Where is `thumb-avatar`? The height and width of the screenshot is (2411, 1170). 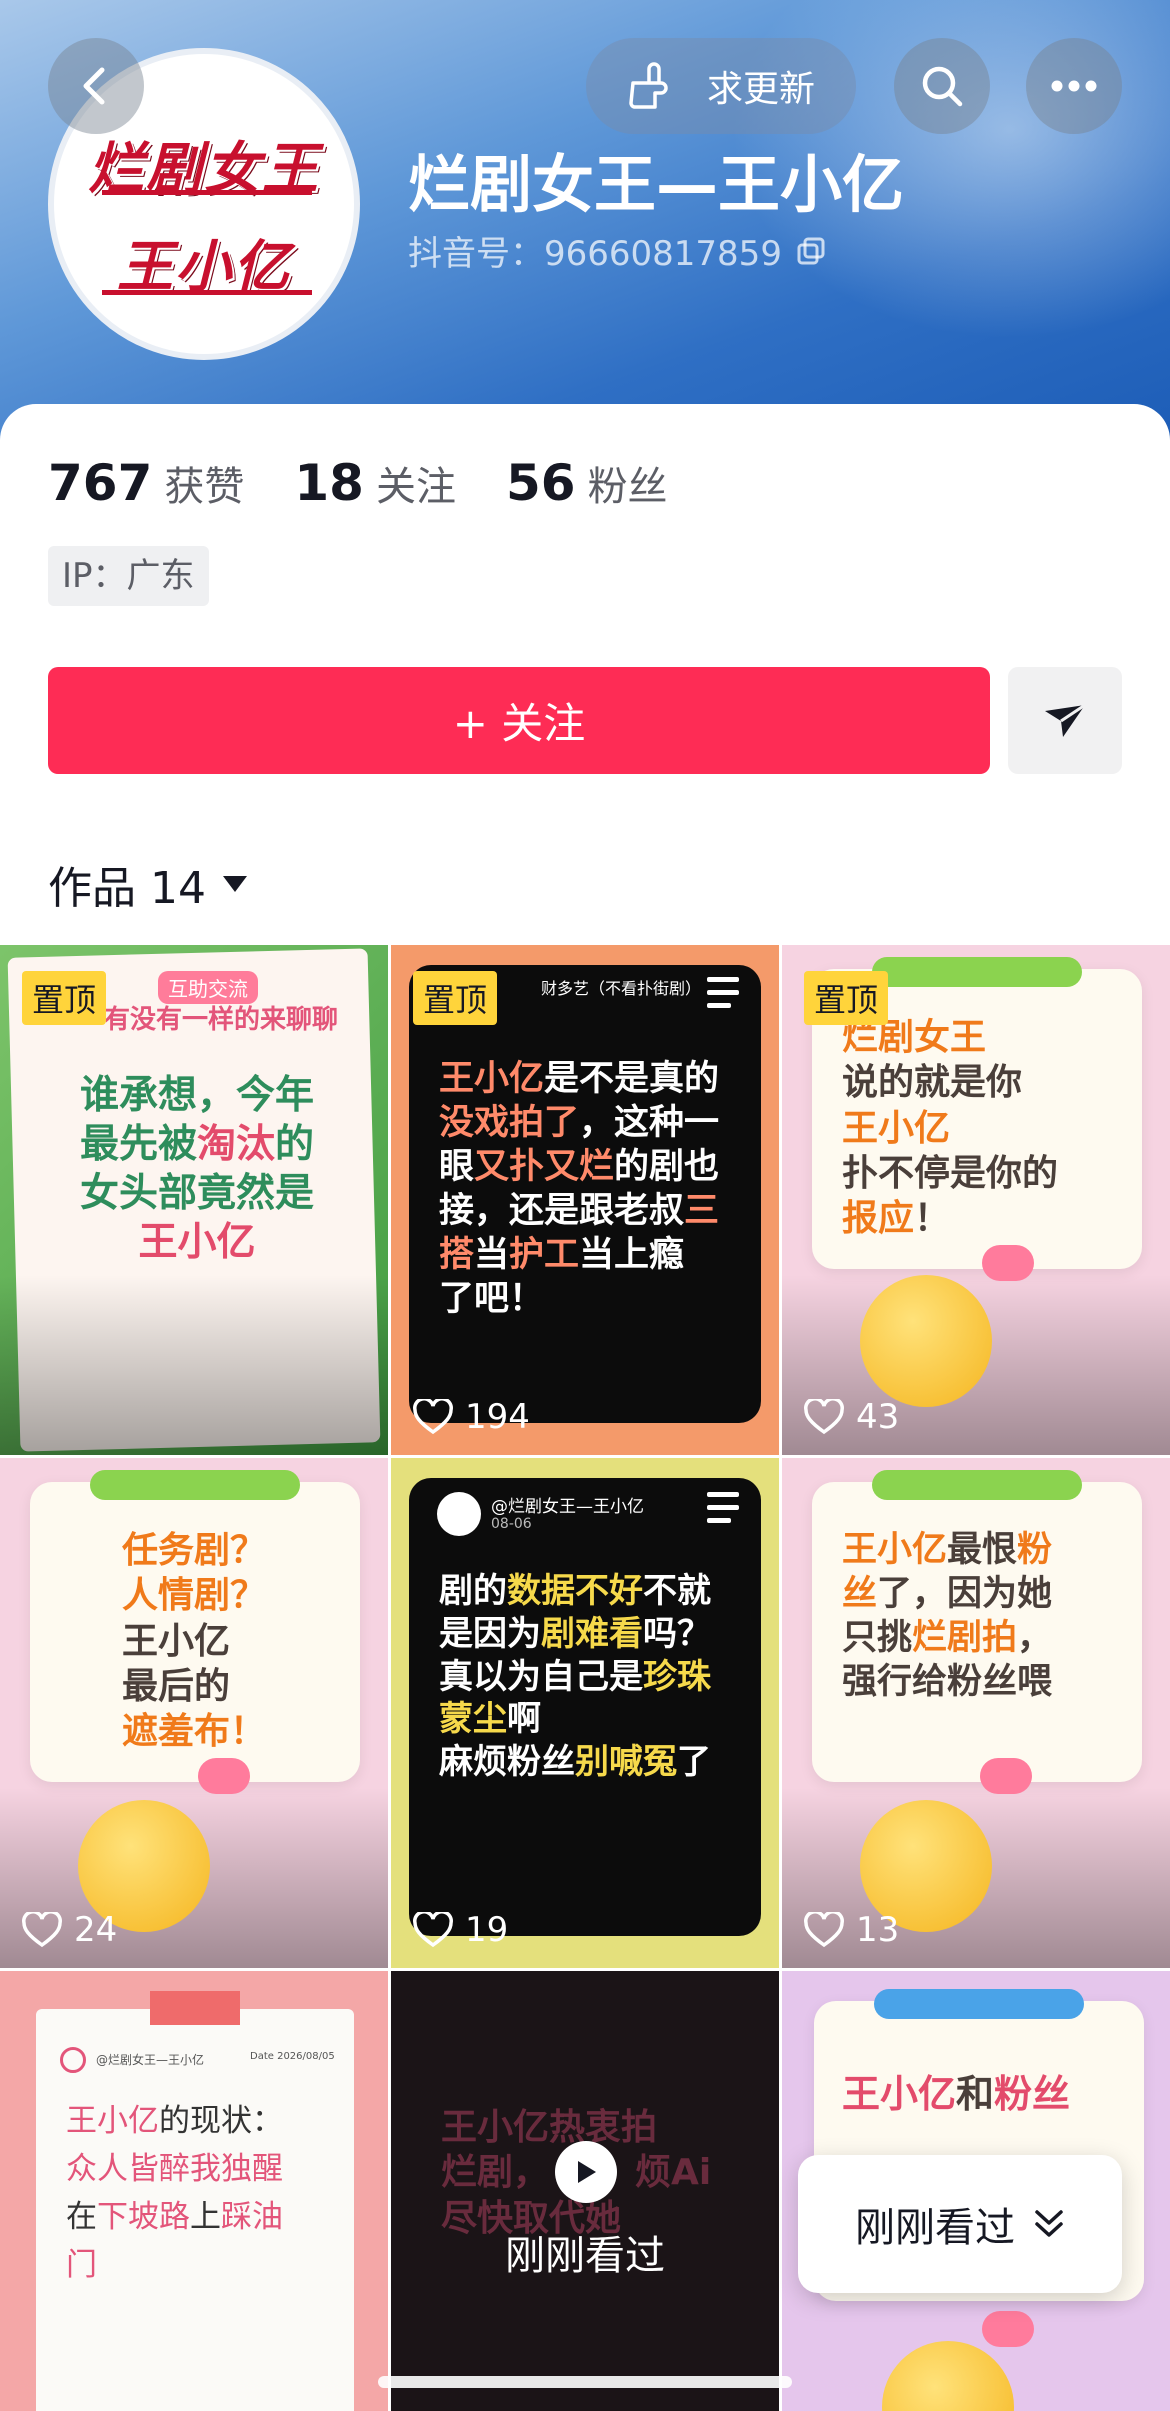 thumb-avatar is located at coordinates (459, 1514).